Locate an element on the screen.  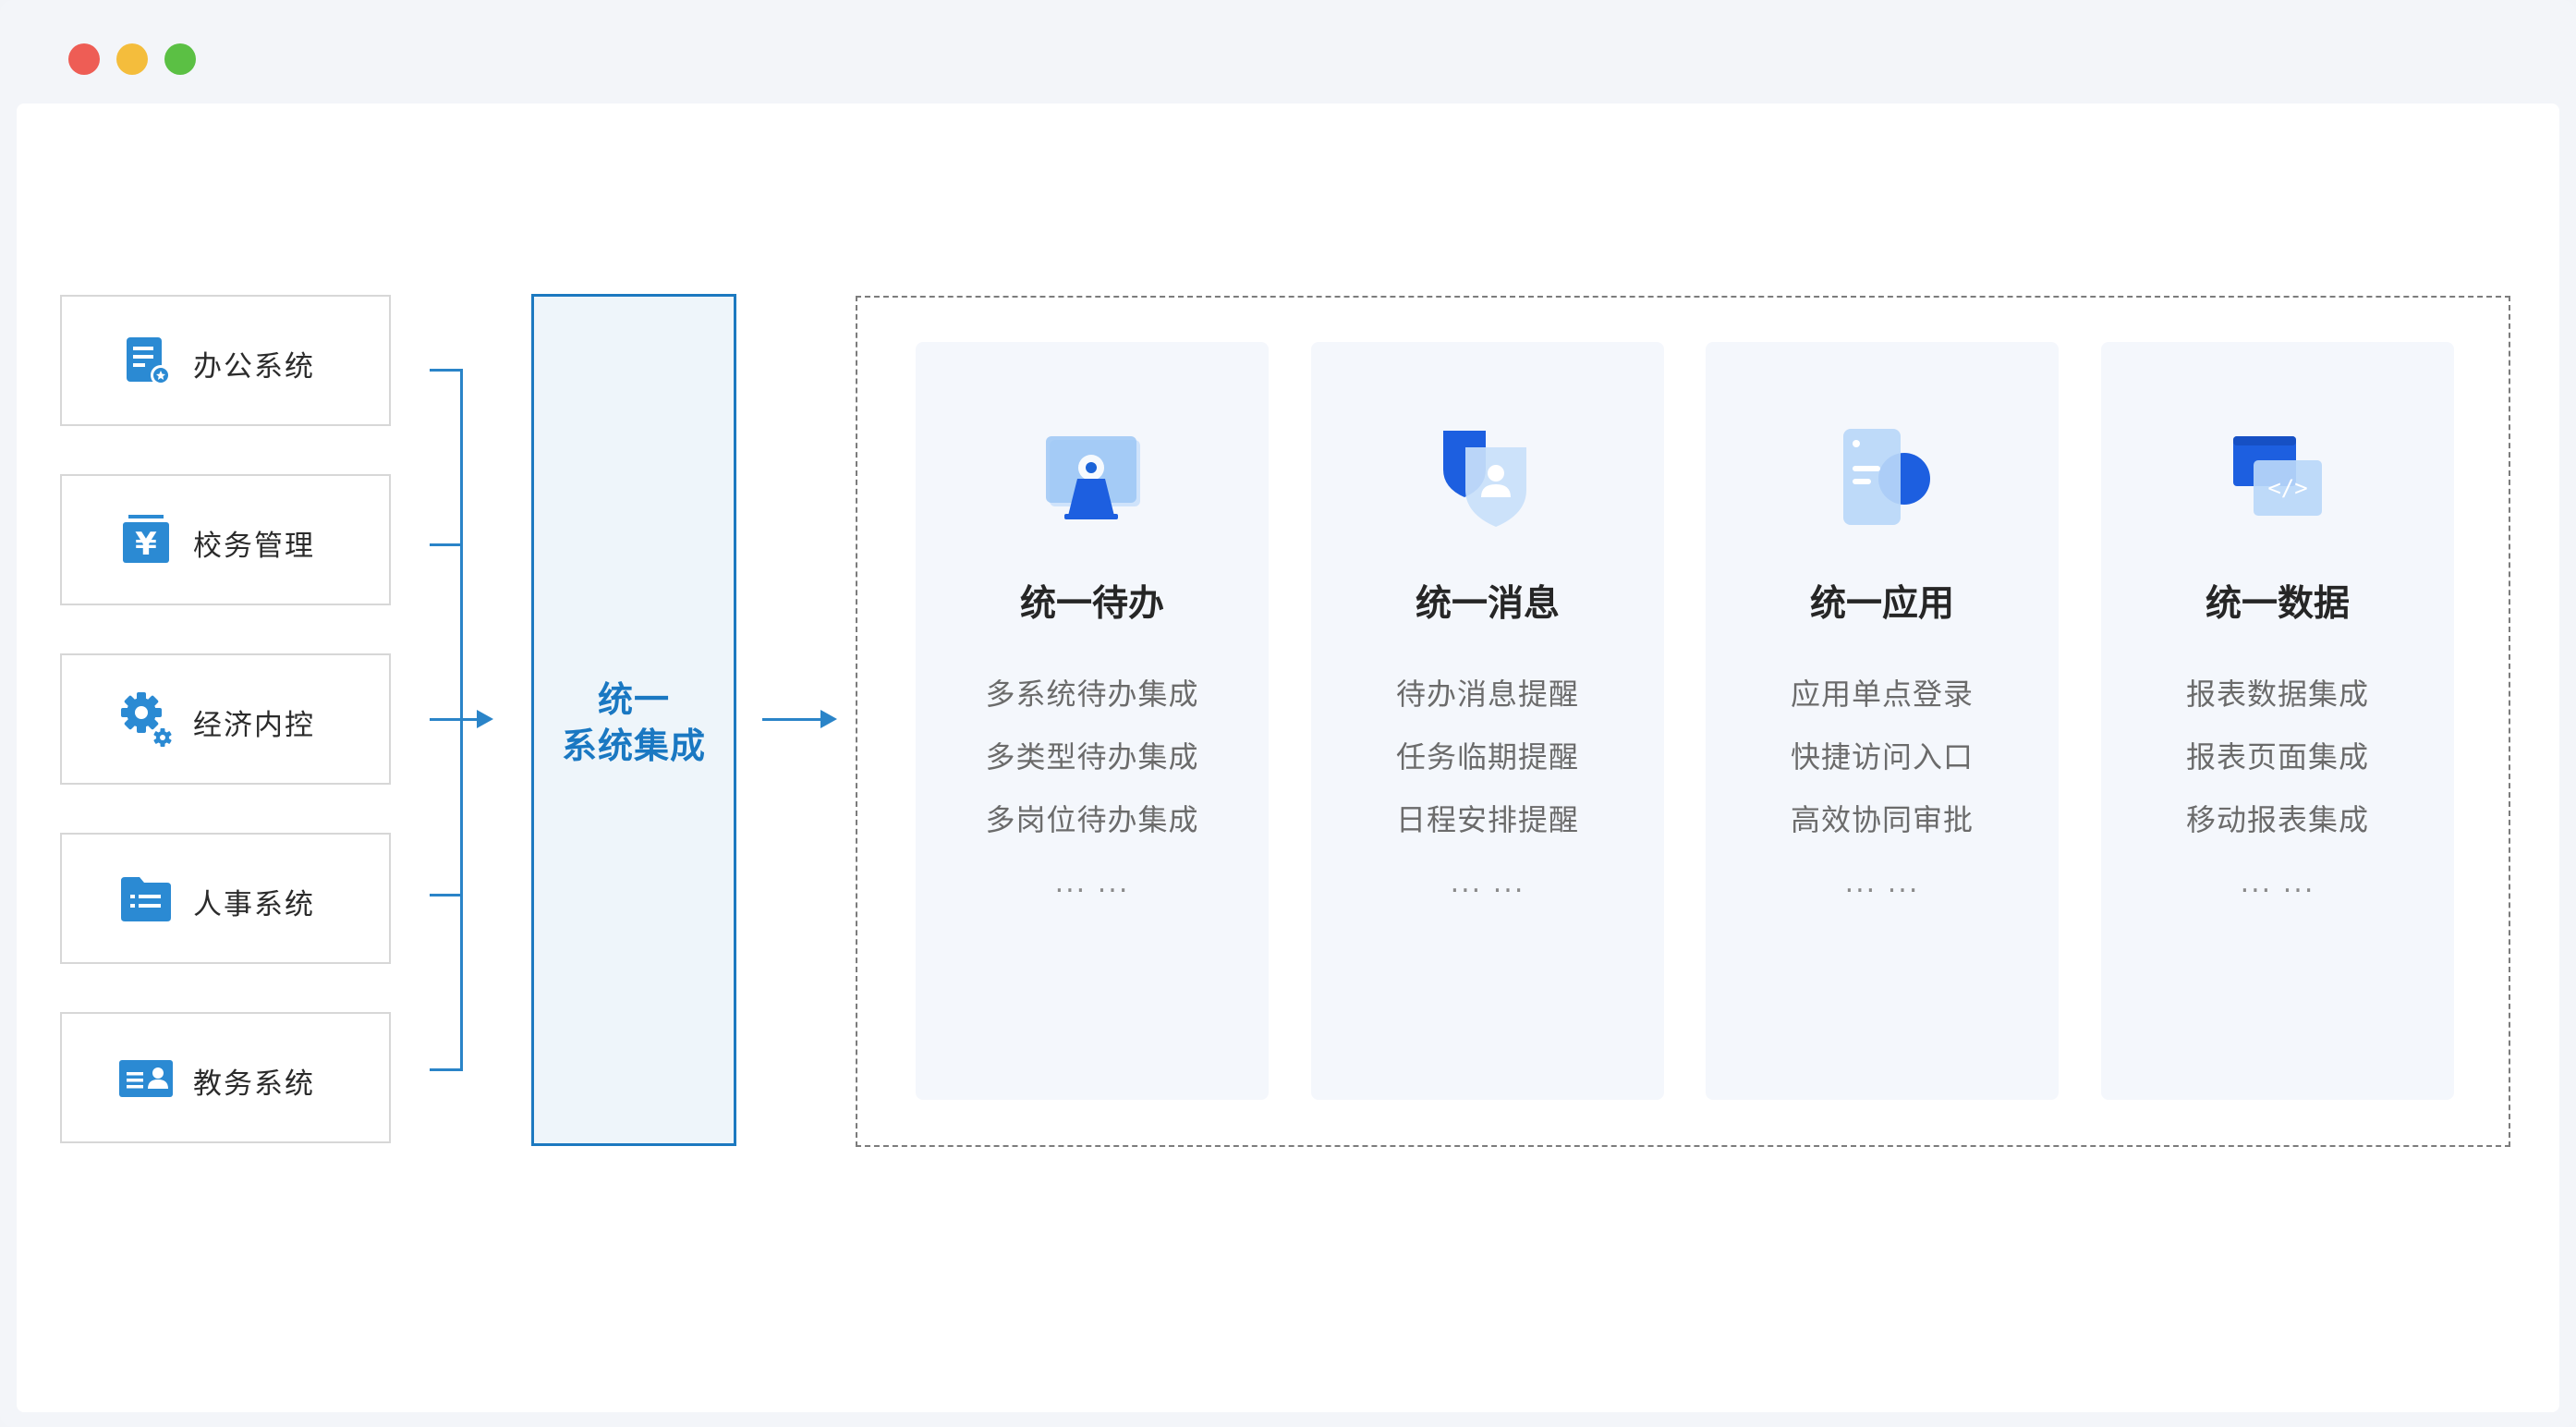
source-label: 经济内控 is located at coordinates (254, 725).